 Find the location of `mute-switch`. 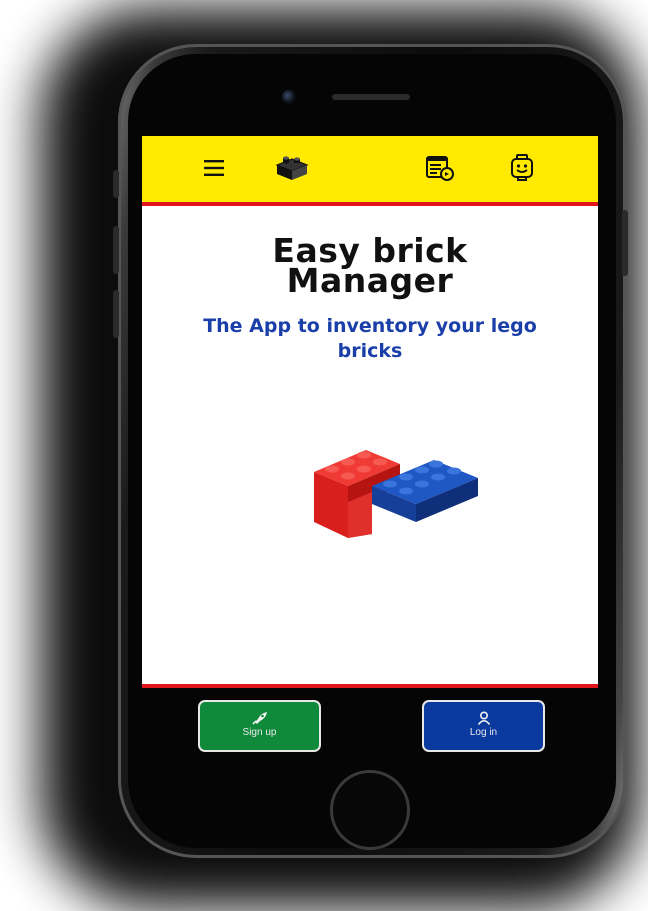

mute-switch is located at coordinates (116, 184).